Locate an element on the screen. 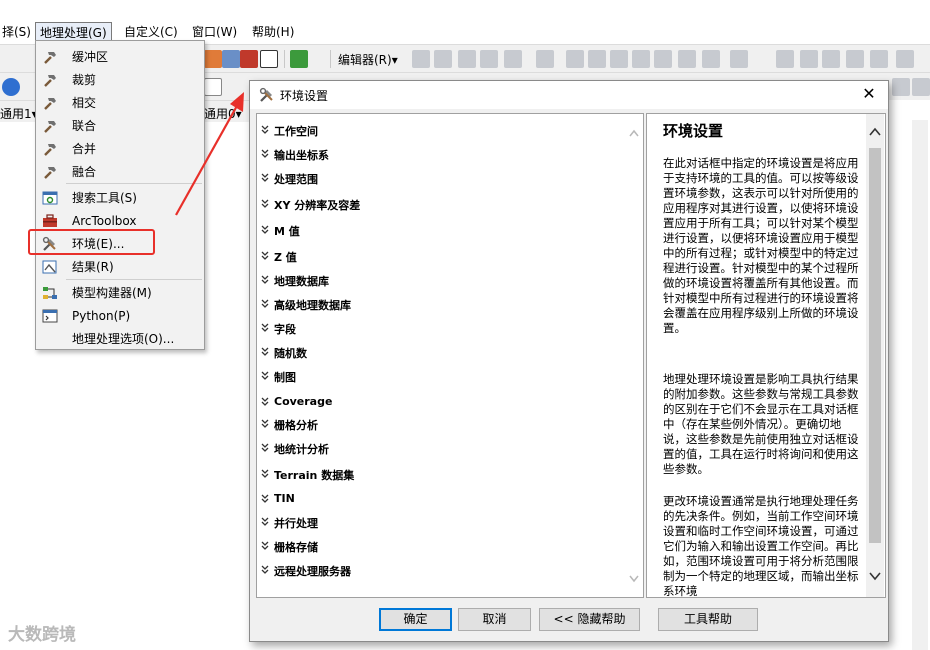 This screenshot has width=930, height=650. menu-select: 择(S) is located at coordinates (17, 32).